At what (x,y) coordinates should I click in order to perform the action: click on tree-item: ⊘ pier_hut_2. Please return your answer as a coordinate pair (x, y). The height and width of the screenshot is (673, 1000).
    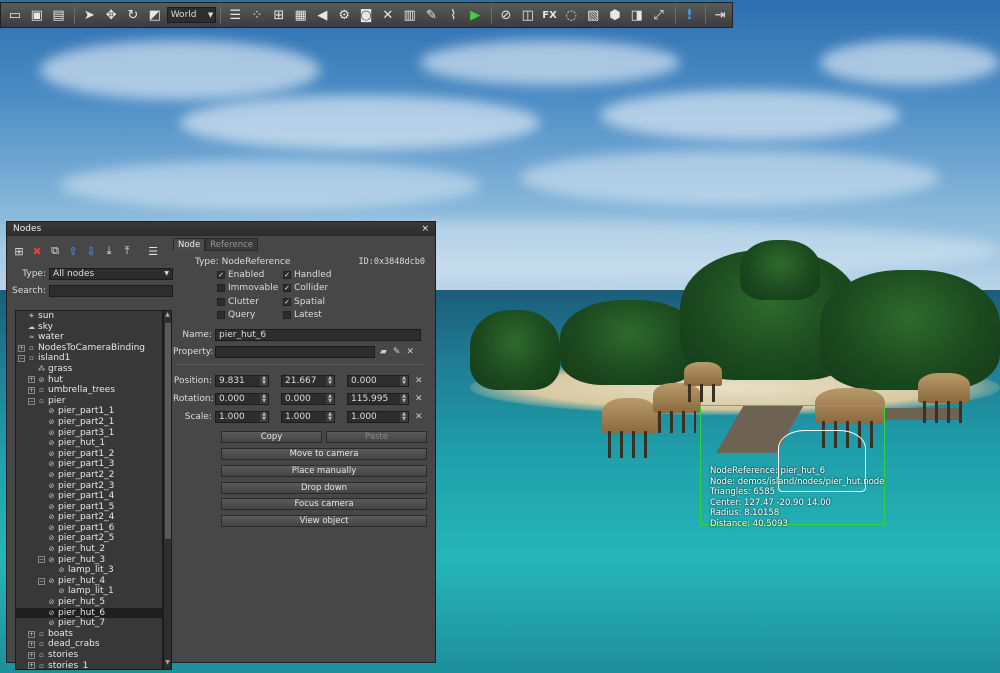
    Looking at the image, I should click on (89, 549).